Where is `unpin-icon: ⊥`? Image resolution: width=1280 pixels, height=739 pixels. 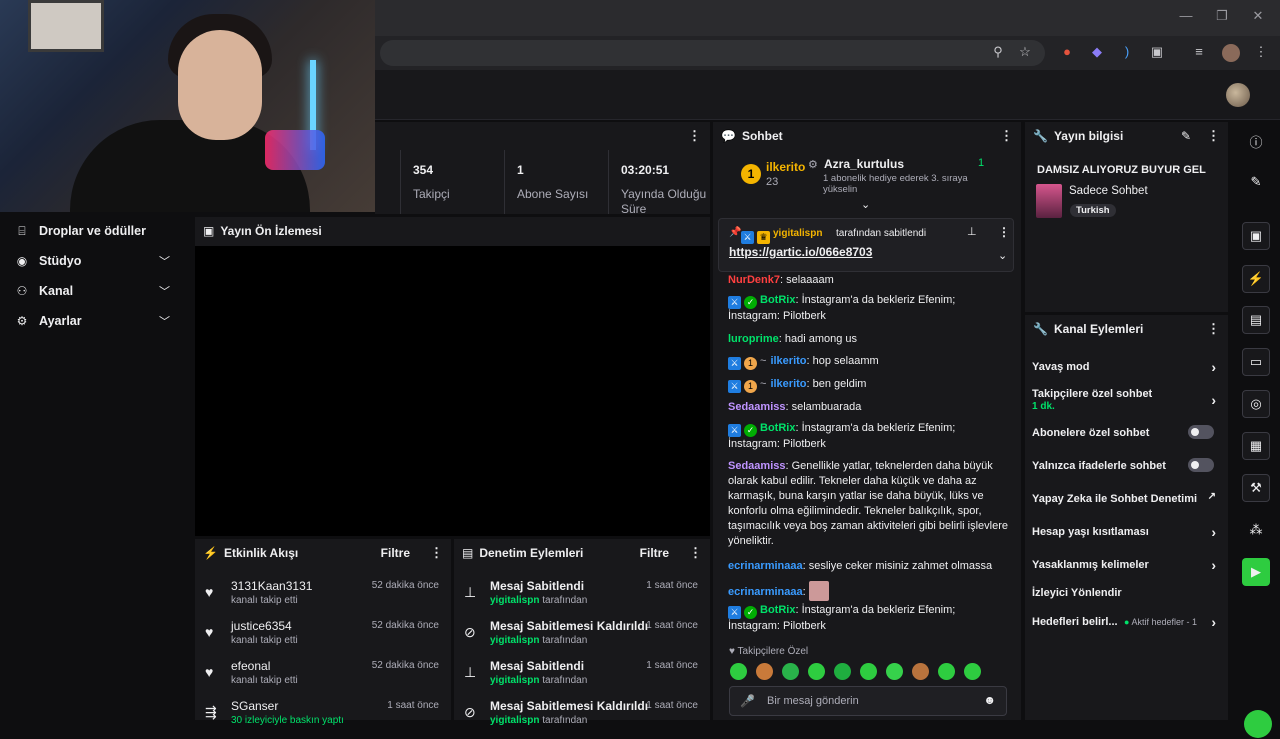 unpin-icon: ⊥ is located at coordinates (972, 231).